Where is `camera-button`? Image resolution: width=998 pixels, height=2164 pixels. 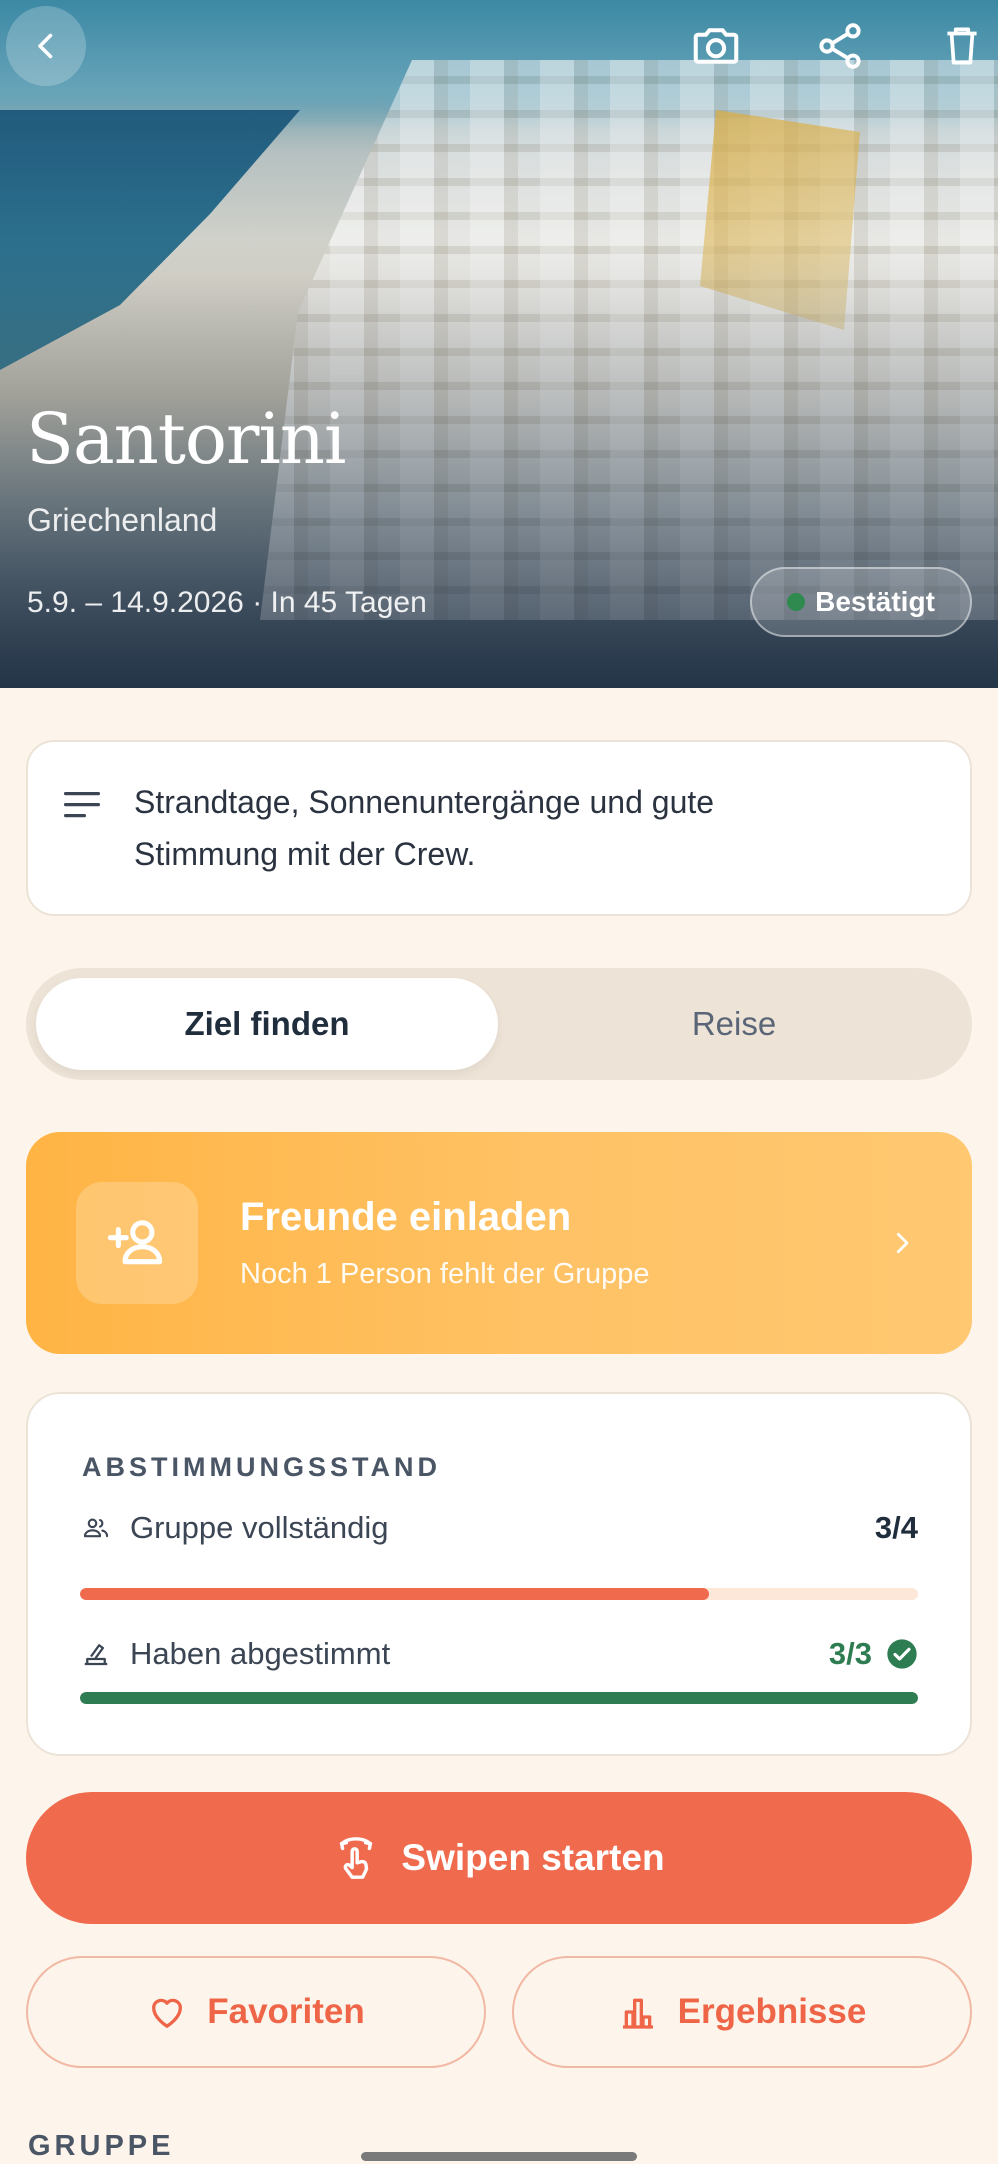 camera-button is located at coordinates (716, 46).